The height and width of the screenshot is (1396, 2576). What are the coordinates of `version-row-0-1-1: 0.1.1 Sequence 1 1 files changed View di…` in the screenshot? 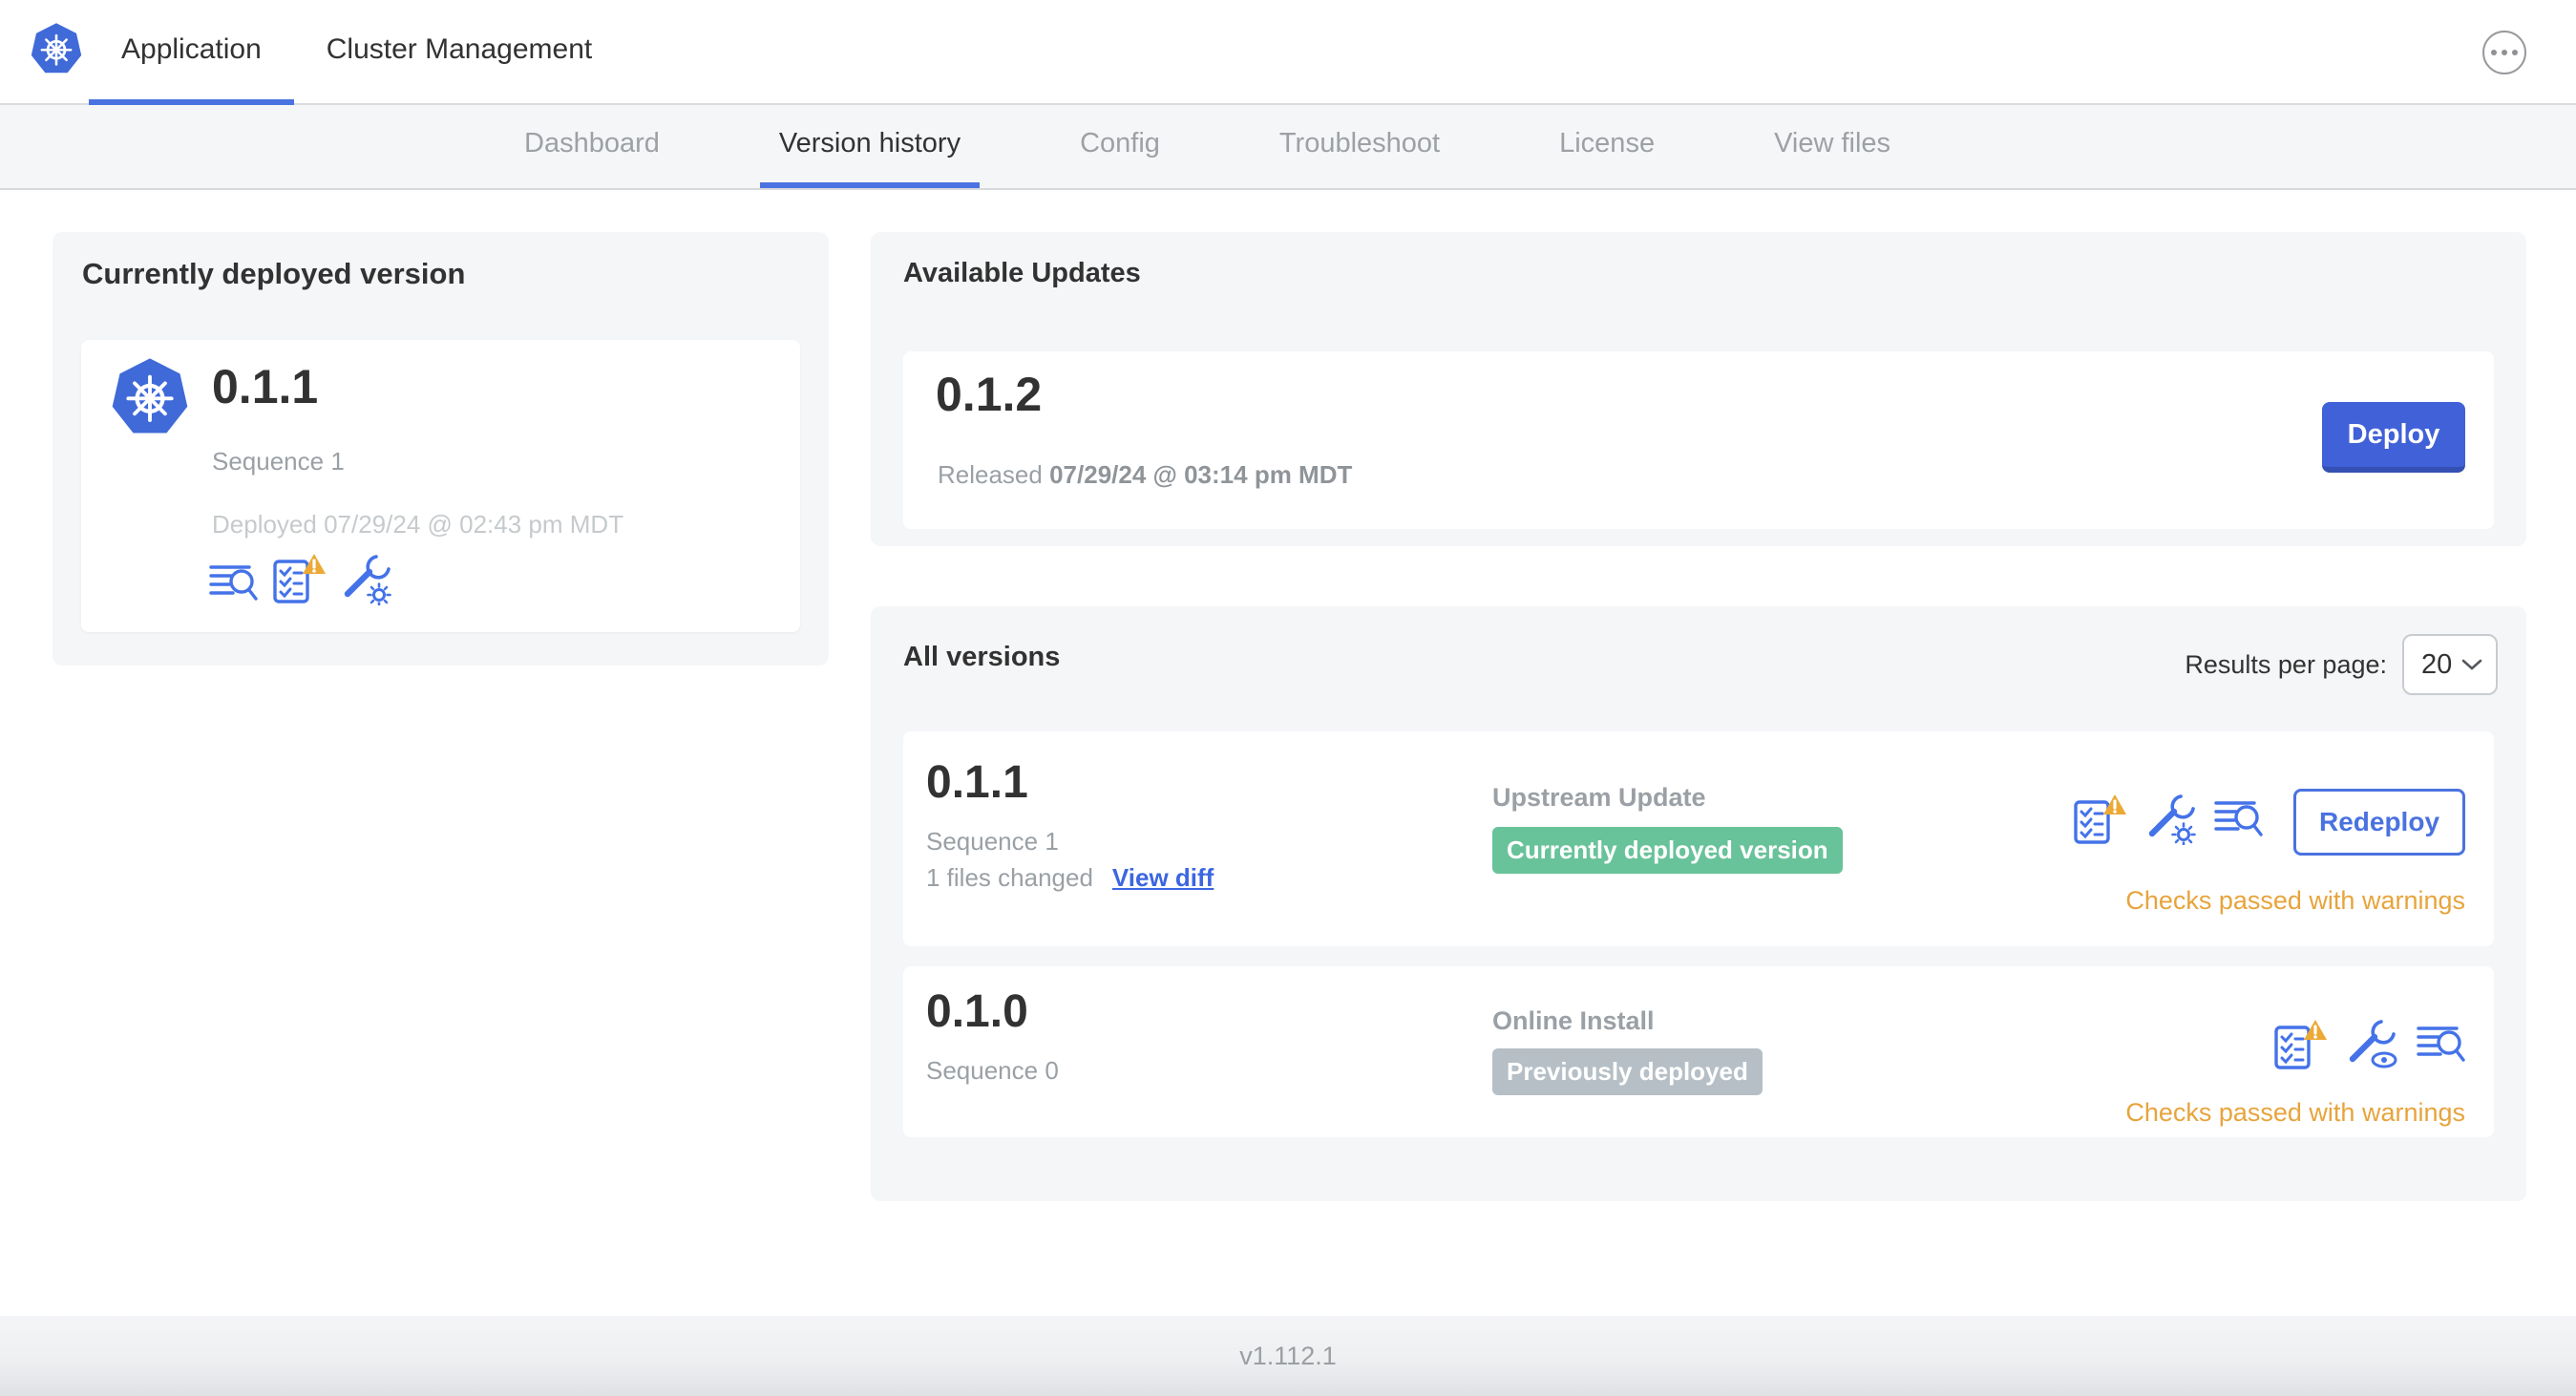 It's located at (1698, 838).